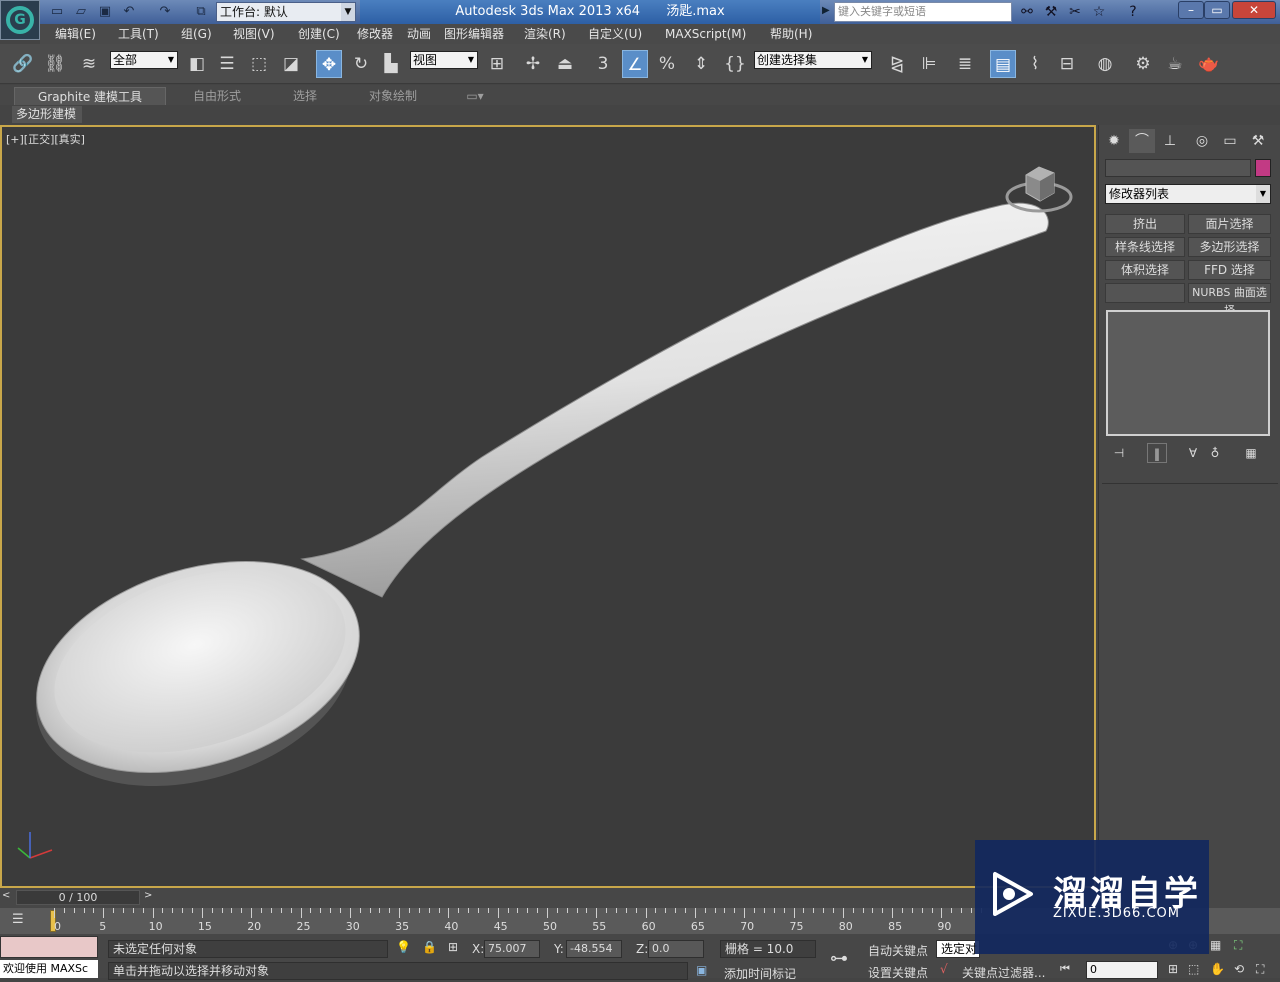 Image resolution: width=1280 pixels, height=982 pixels. Describe the element at coordinates (361, 64) in the screenshot. I see `select-and-rotate-icon: ↻` at that location.